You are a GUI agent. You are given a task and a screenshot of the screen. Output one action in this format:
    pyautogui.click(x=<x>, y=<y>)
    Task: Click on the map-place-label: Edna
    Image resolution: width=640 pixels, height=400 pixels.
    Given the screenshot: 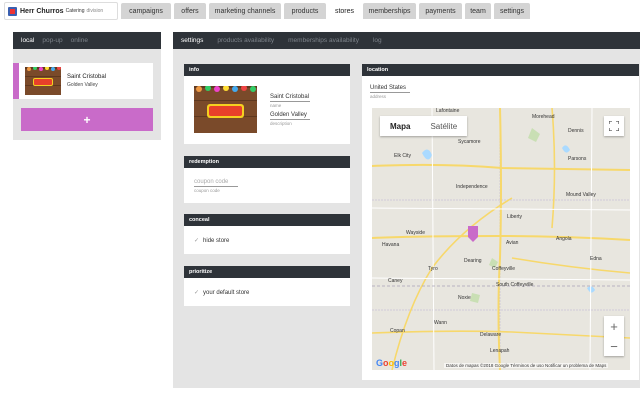 What is the action you would take?
    pyautogui.click(x=596, y=259)
    